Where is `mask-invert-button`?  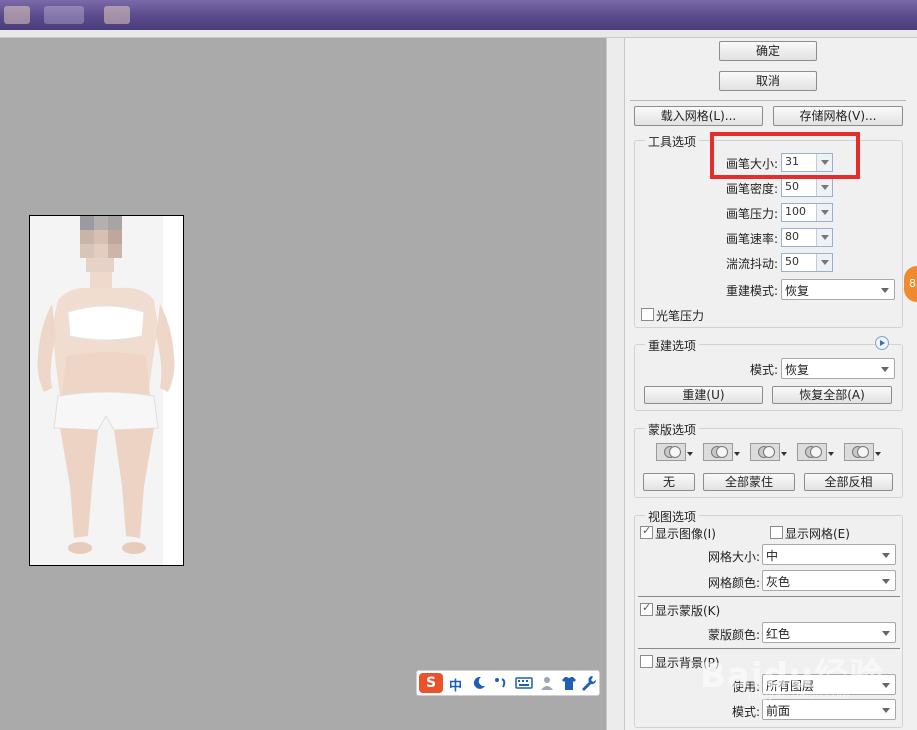 mask-invert-button is located at coordinates (859, 452).